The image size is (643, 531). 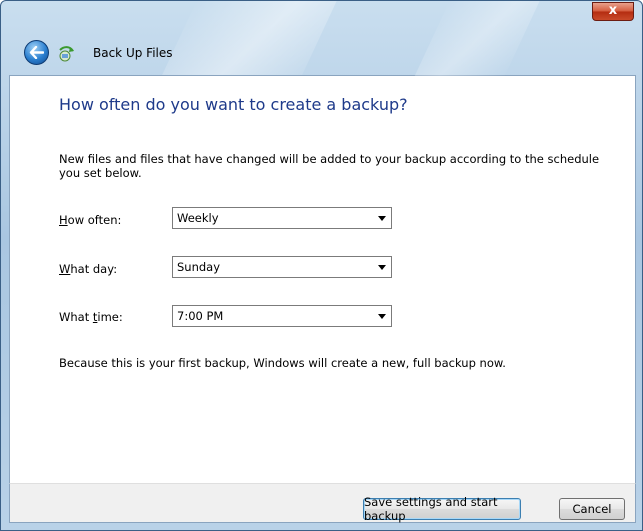 What do you see at coordinates (66, 54) in the screenshot?
I see `backup-icon` at bounding box center [66, 54].